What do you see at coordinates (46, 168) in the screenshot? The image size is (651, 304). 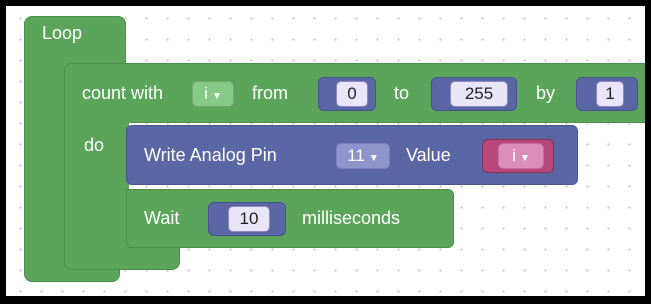 I see `loop-block-body` at bounding box center [46, 168].